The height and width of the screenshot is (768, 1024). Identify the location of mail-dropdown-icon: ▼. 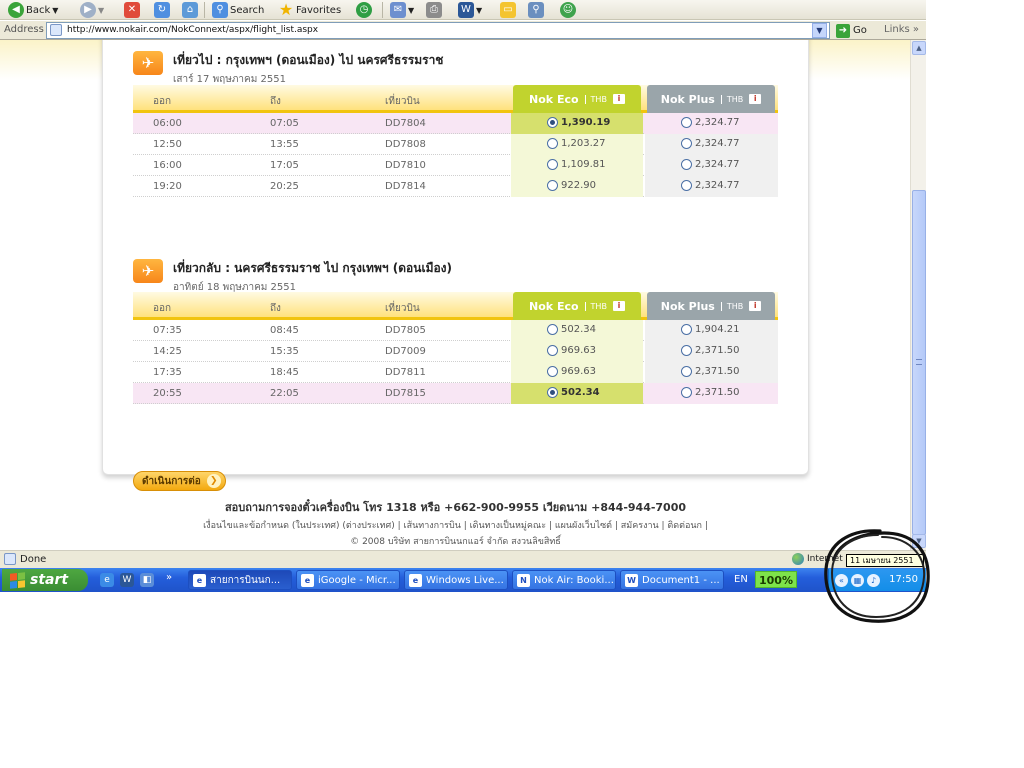
(411, 10).